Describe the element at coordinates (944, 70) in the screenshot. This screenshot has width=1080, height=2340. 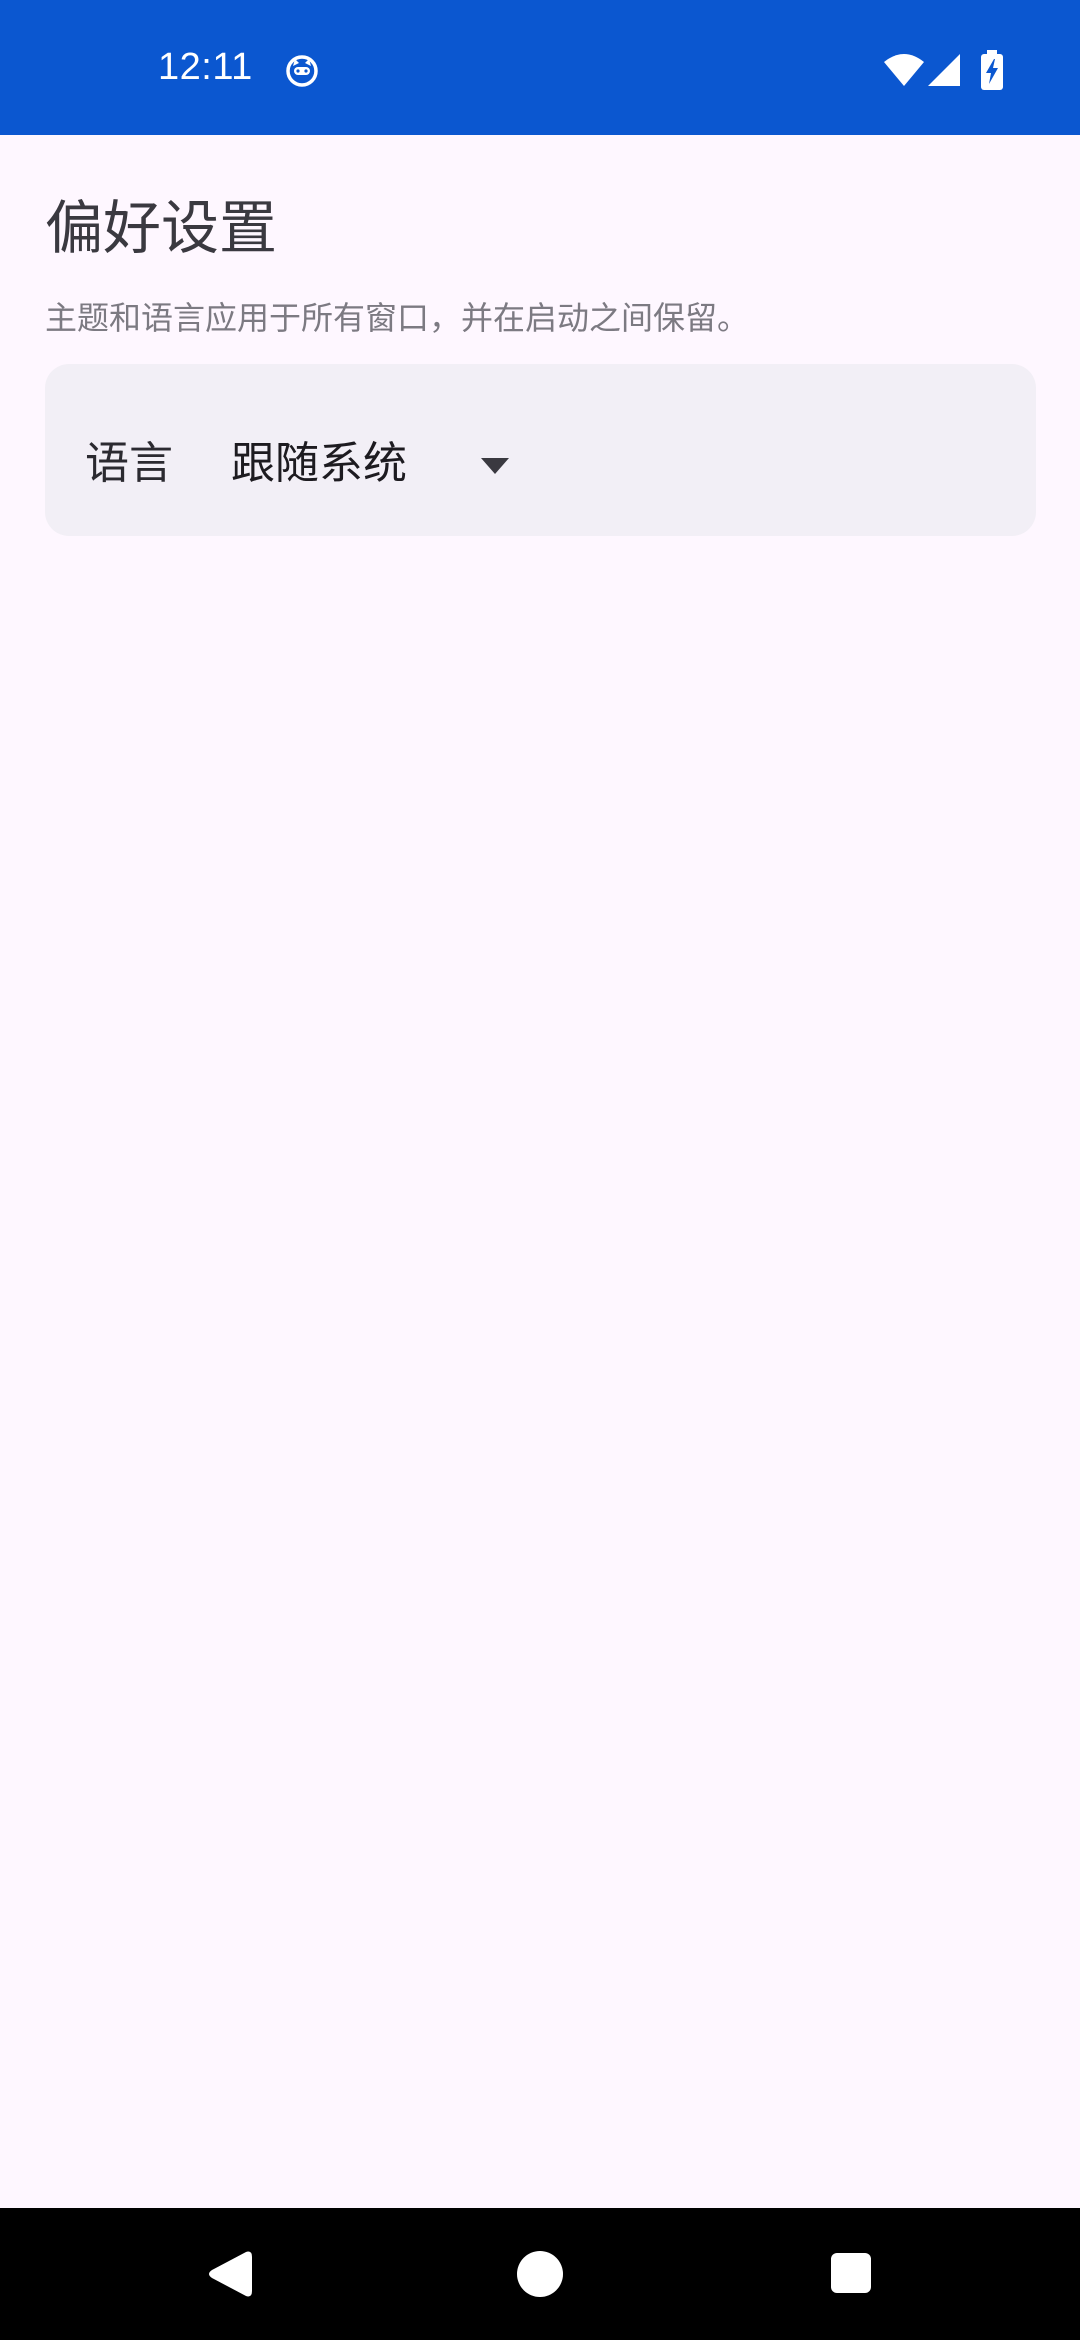
I see `cell-signal-icon` at that location.